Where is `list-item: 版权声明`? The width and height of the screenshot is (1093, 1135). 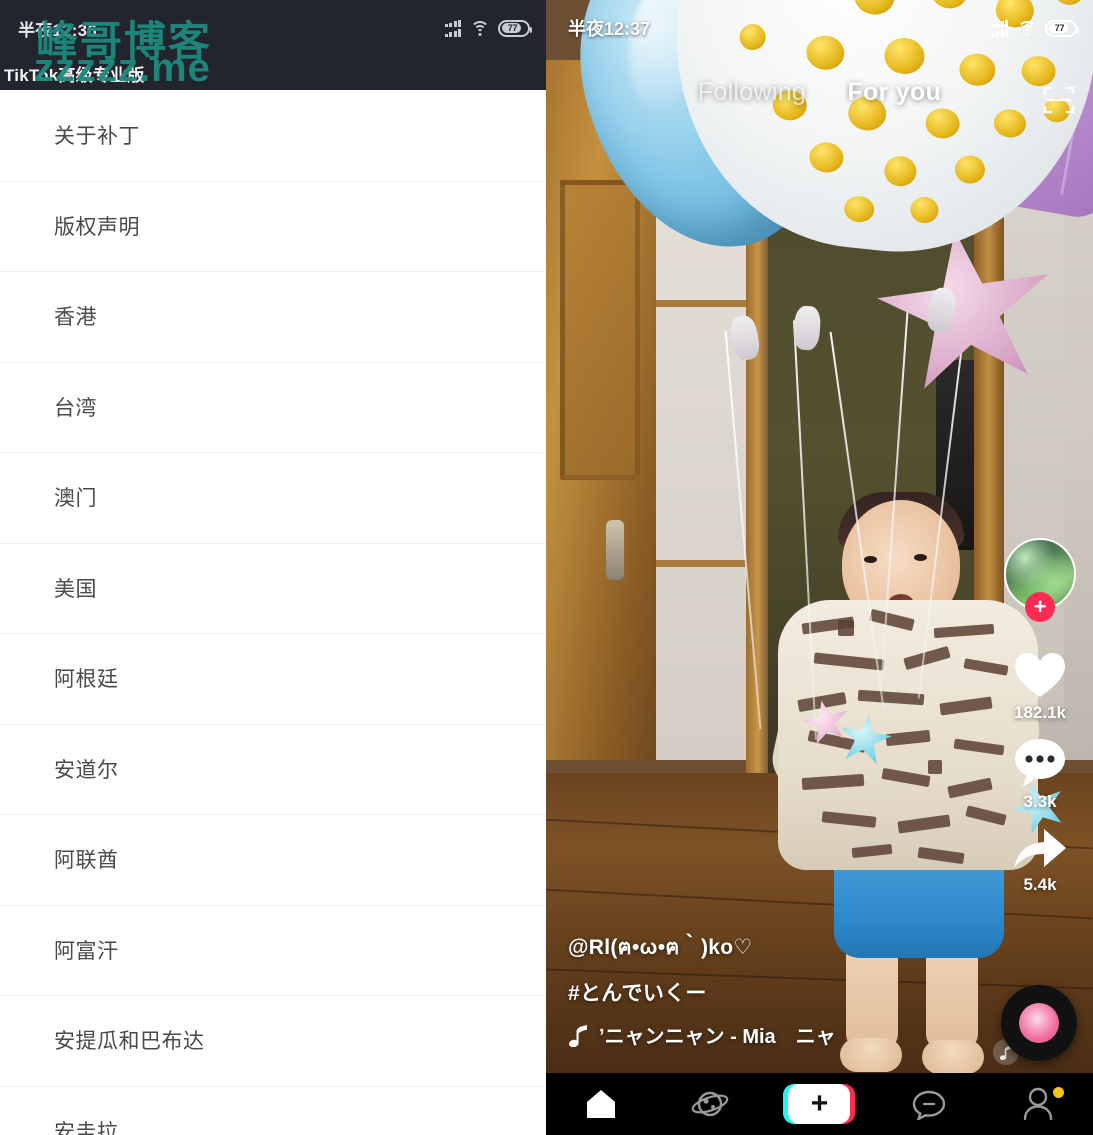 list-item: 版权声明 is located at coordinates (273, 225).